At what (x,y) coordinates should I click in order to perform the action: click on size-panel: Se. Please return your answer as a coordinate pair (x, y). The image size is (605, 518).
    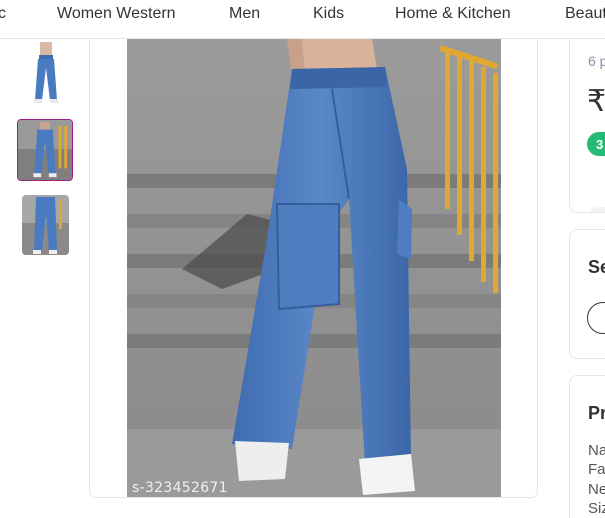
    Looking at the image, I should click on (587, 294).